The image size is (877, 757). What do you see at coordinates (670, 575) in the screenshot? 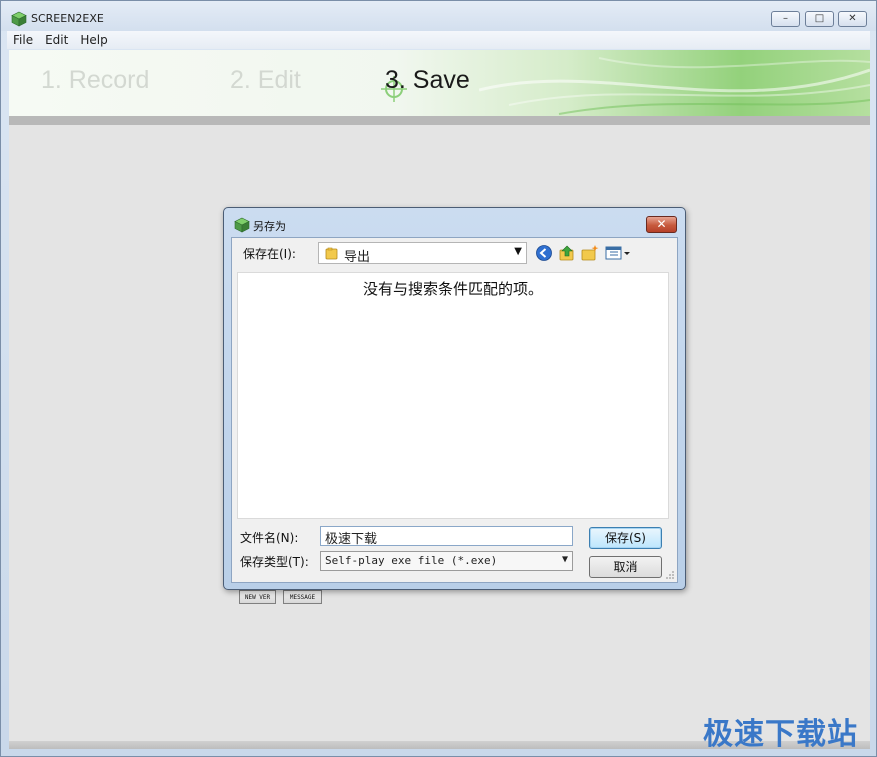
I see `resize-grip-icon` at bounding box center [670, 575].